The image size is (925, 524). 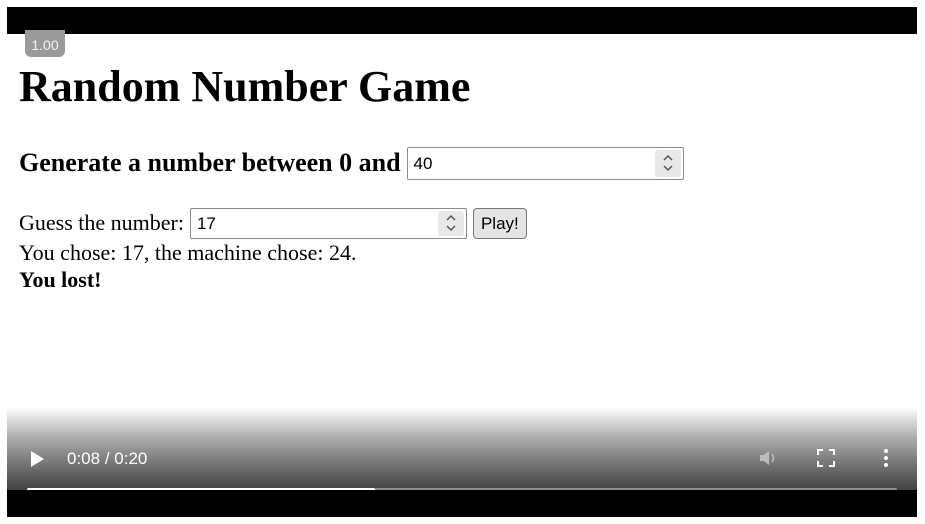 What do you see at coordinates (206, 223) in the screenshot?
I see `guess-value: 17` at bounding box center [206, 223].